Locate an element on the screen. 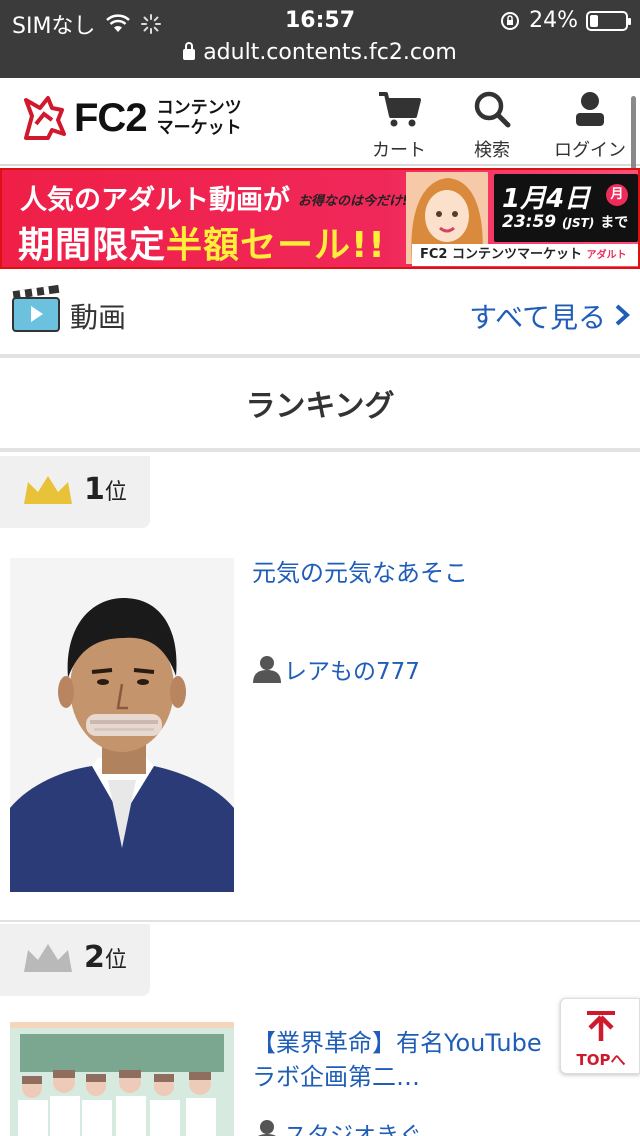  banner-until: まで is located at coordinates (614, 223).